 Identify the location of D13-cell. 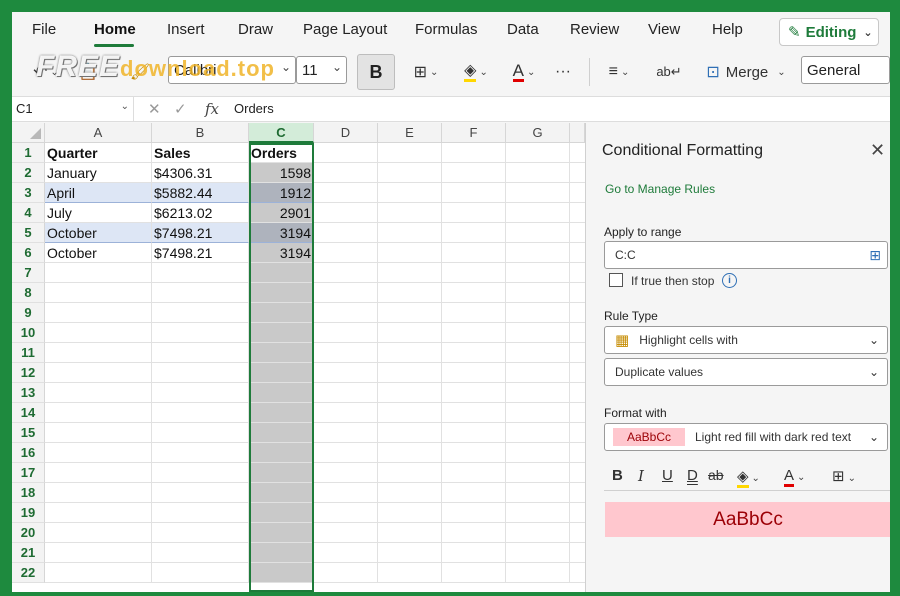
(346, 393).